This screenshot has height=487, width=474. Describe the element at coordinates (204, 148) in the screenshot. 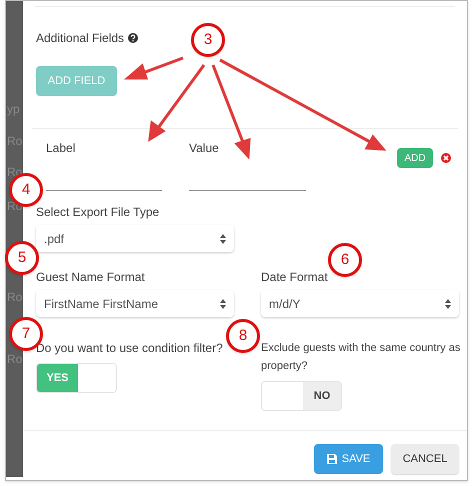

I see `value-field-label: Value` at that location.